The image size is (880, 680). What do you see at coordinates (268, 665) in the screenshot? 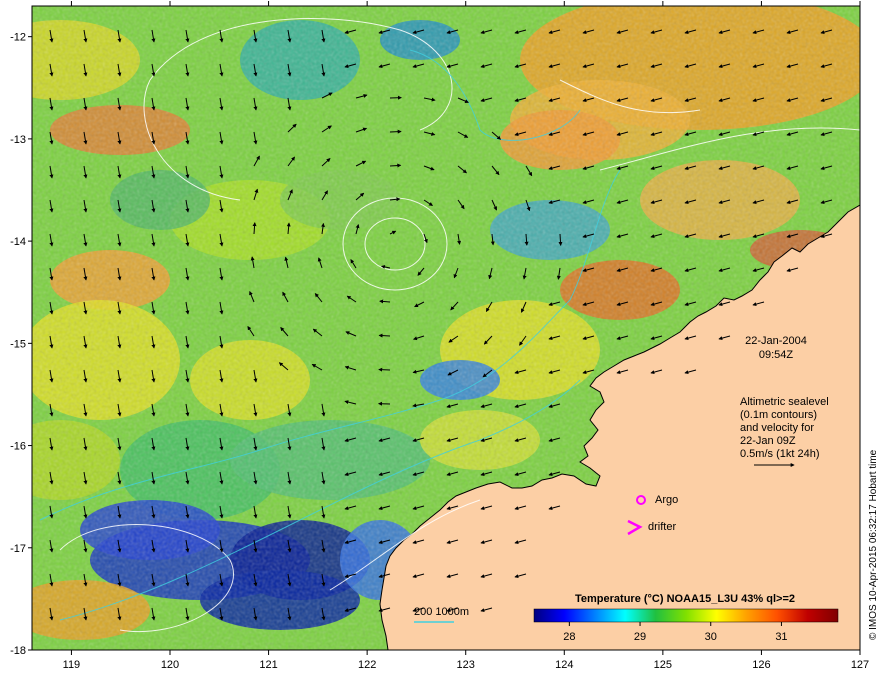
I see `x-tick-label: 121` at bounding box center [268, 665].